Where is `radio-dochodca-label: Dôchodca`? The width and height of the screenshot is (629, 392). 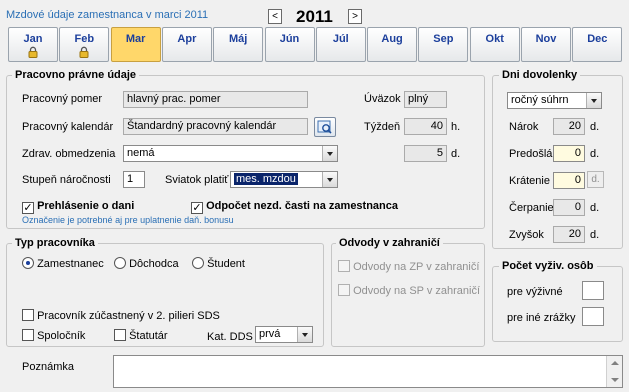
radio-dochodca-label: Dôchodca is located at coordinates (154, 264).